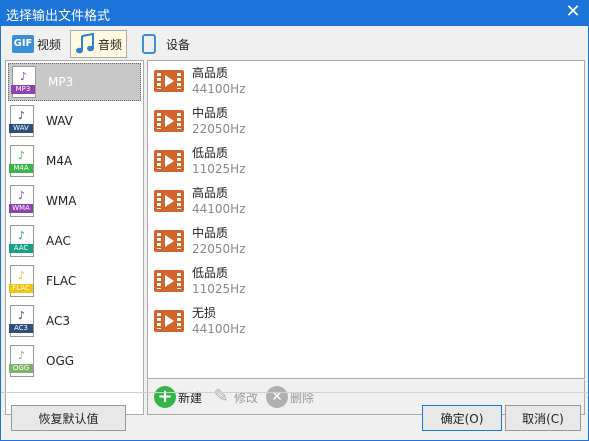 The image size is (589, 441). Describe the element at coordinates (58, 321) in the screenshot. I see `format-name: AC3` at that location.